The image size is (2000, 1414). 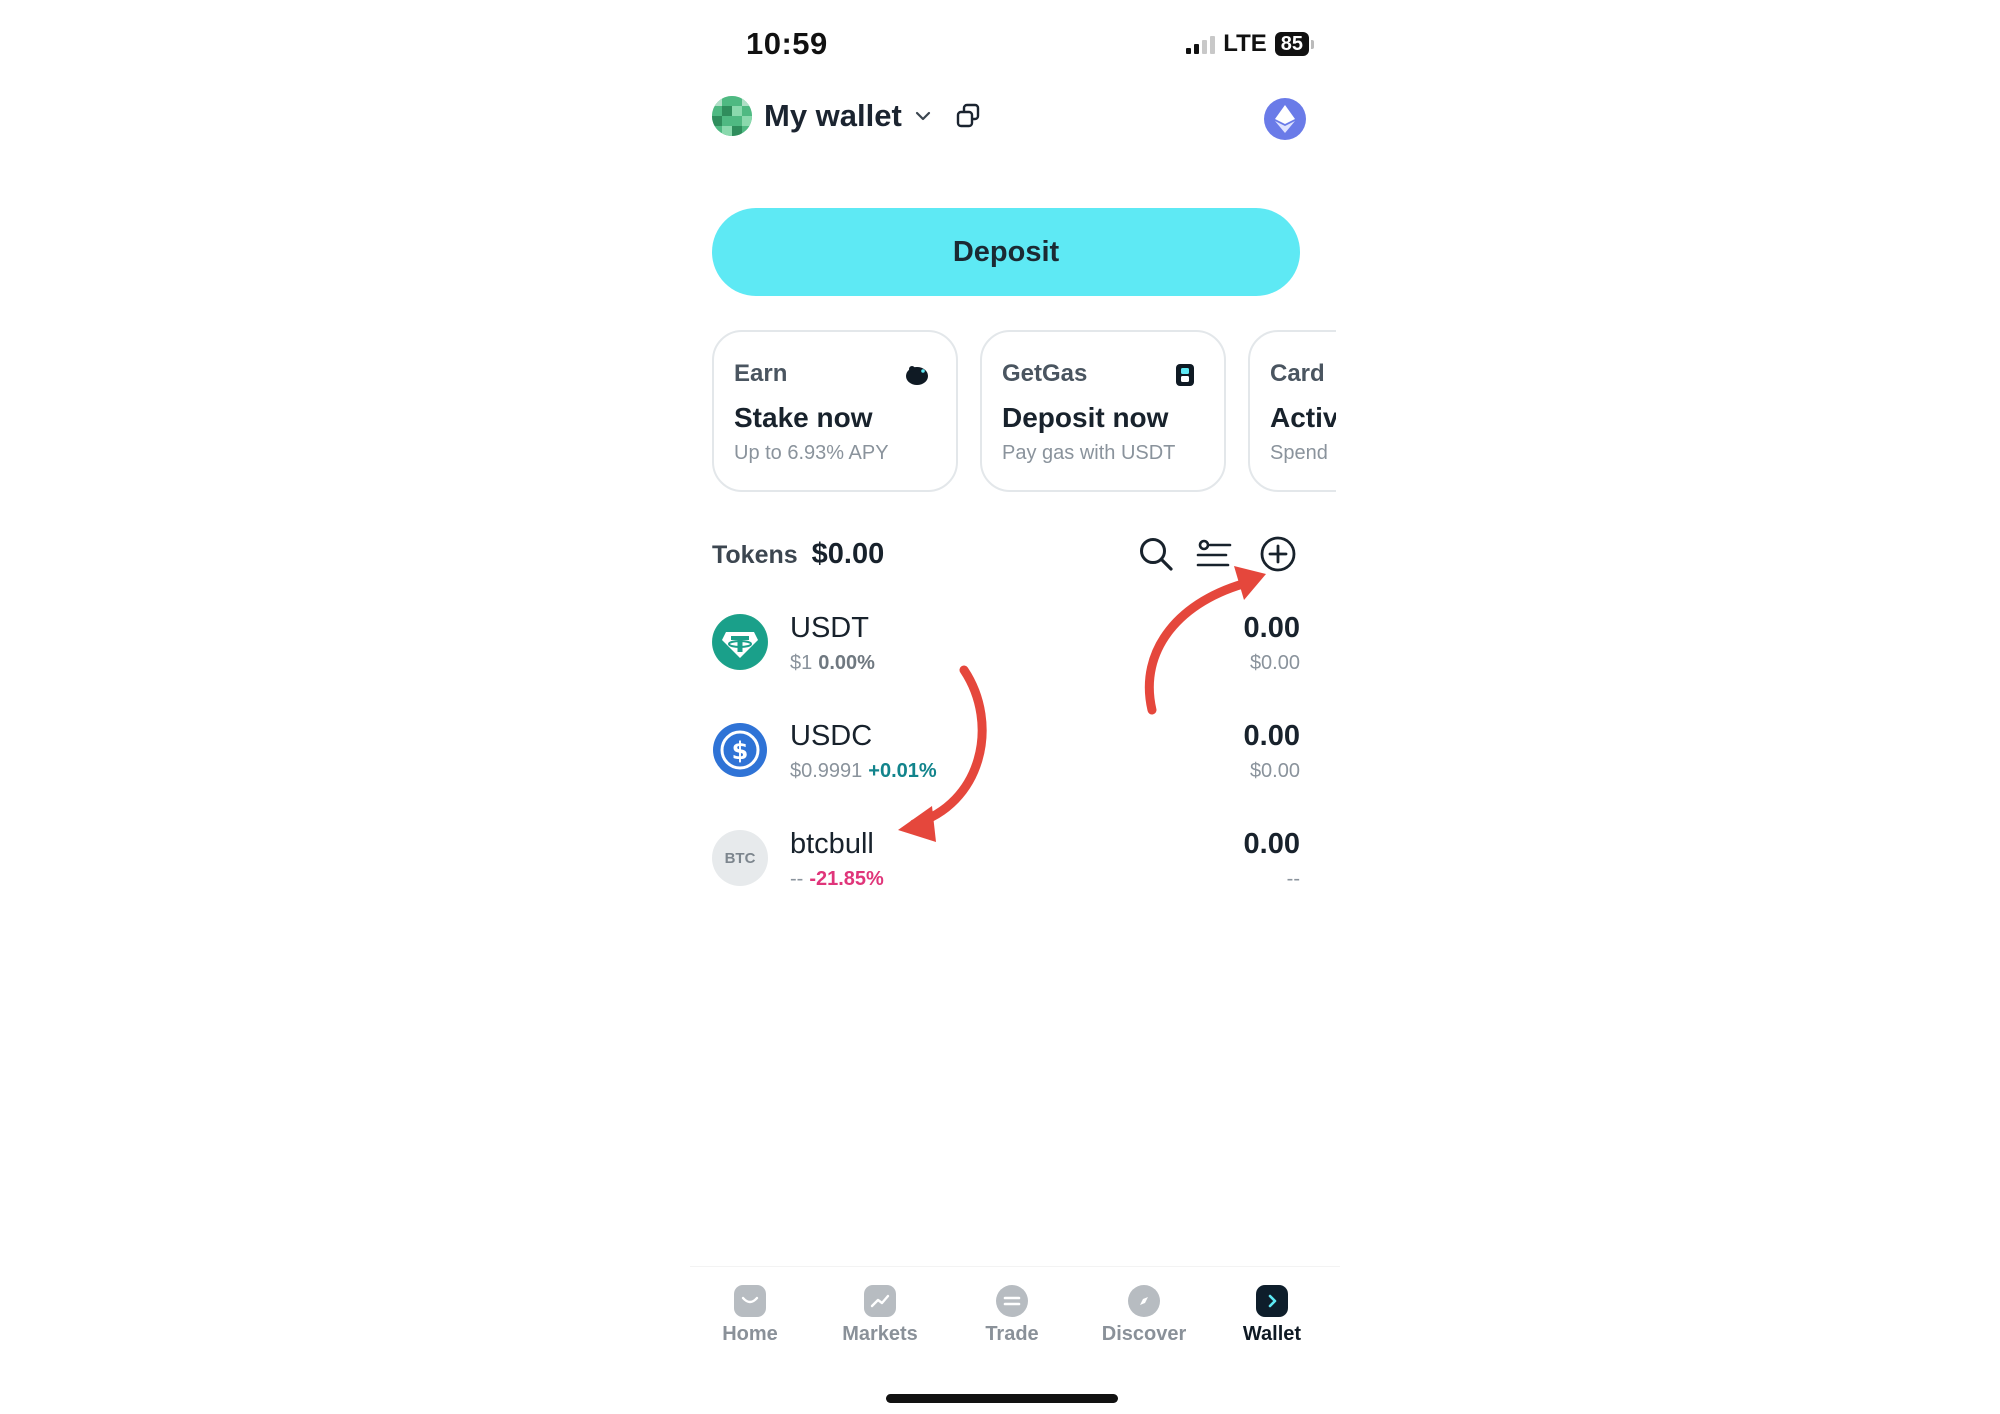 I want to click on nav-label: Trade, so click(x=1012, y=1334).